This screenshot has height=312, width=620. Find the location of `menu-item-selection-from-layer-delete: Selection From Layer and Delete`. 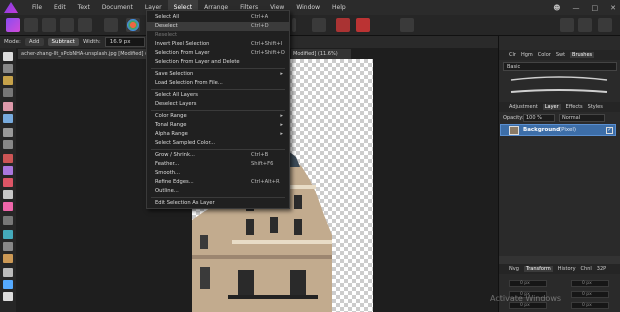

menu-item-selection-from-layer-delete: Selection From Layer and Delete is located at coordinates (218, 62).